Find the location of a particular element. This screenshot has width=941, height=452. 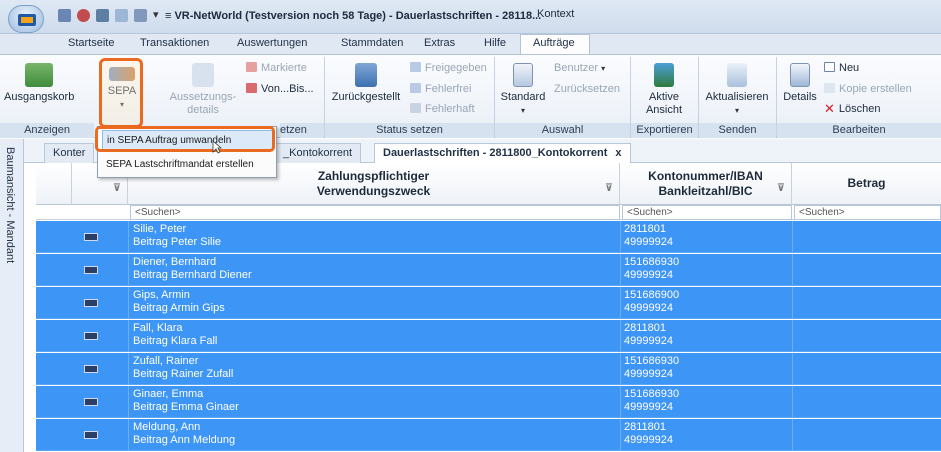

ausgangskorb-button: Ausgangskorb is located at coordinates (39, 83).